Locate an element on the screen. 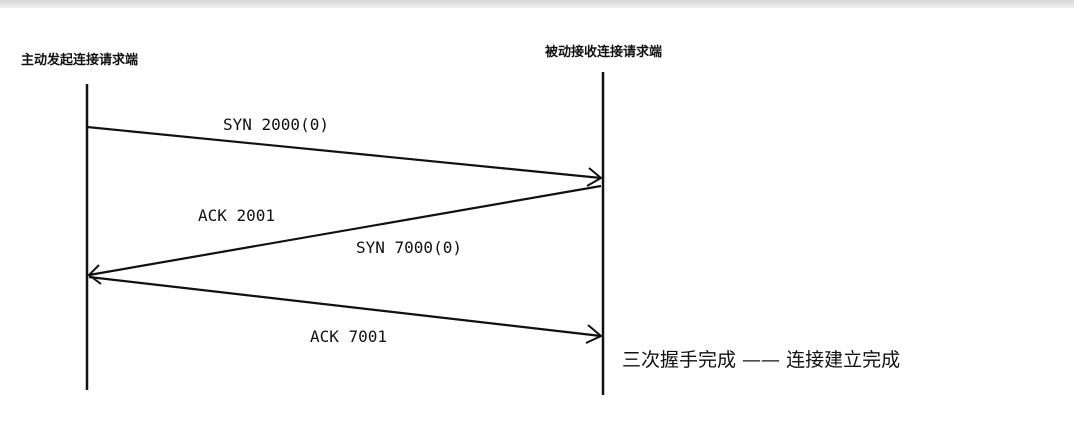 The height and width of the screenshot is (430, 1074). syn-arrow is located at coordinates (344, 152).